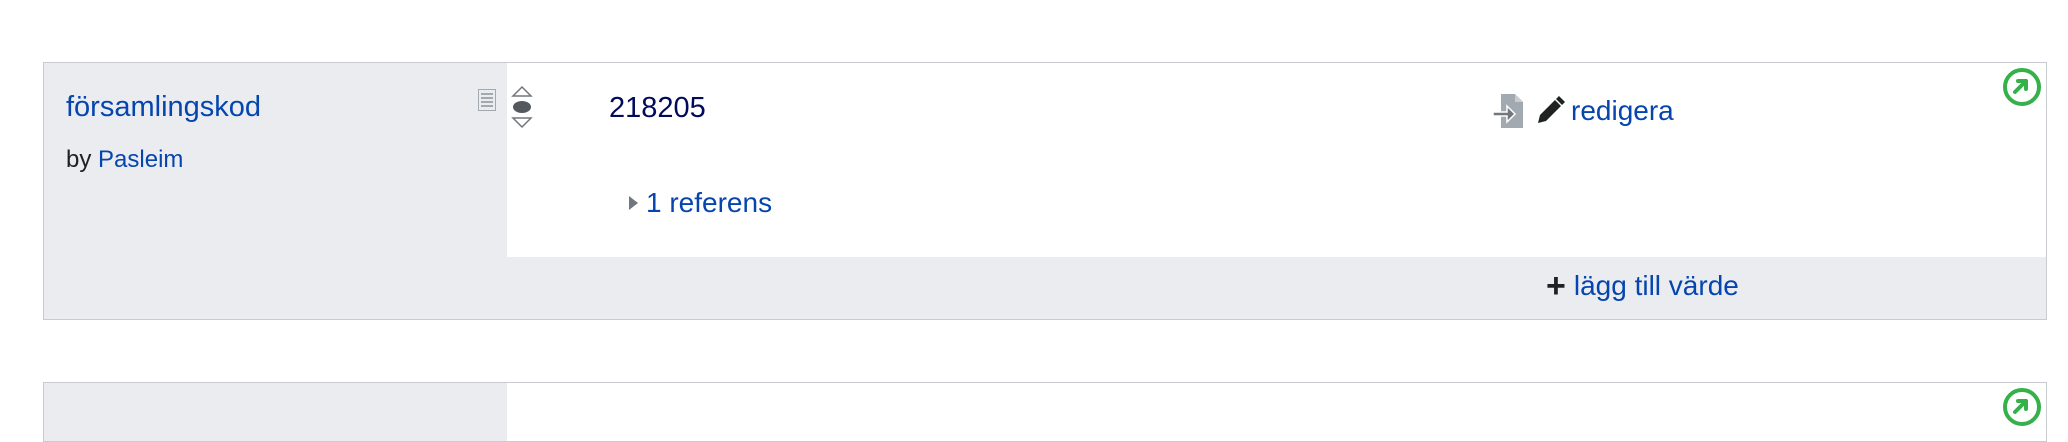  Describe the element at coordinates (1551, 109) in the screenshot. I see `pencil-icon` at that location.